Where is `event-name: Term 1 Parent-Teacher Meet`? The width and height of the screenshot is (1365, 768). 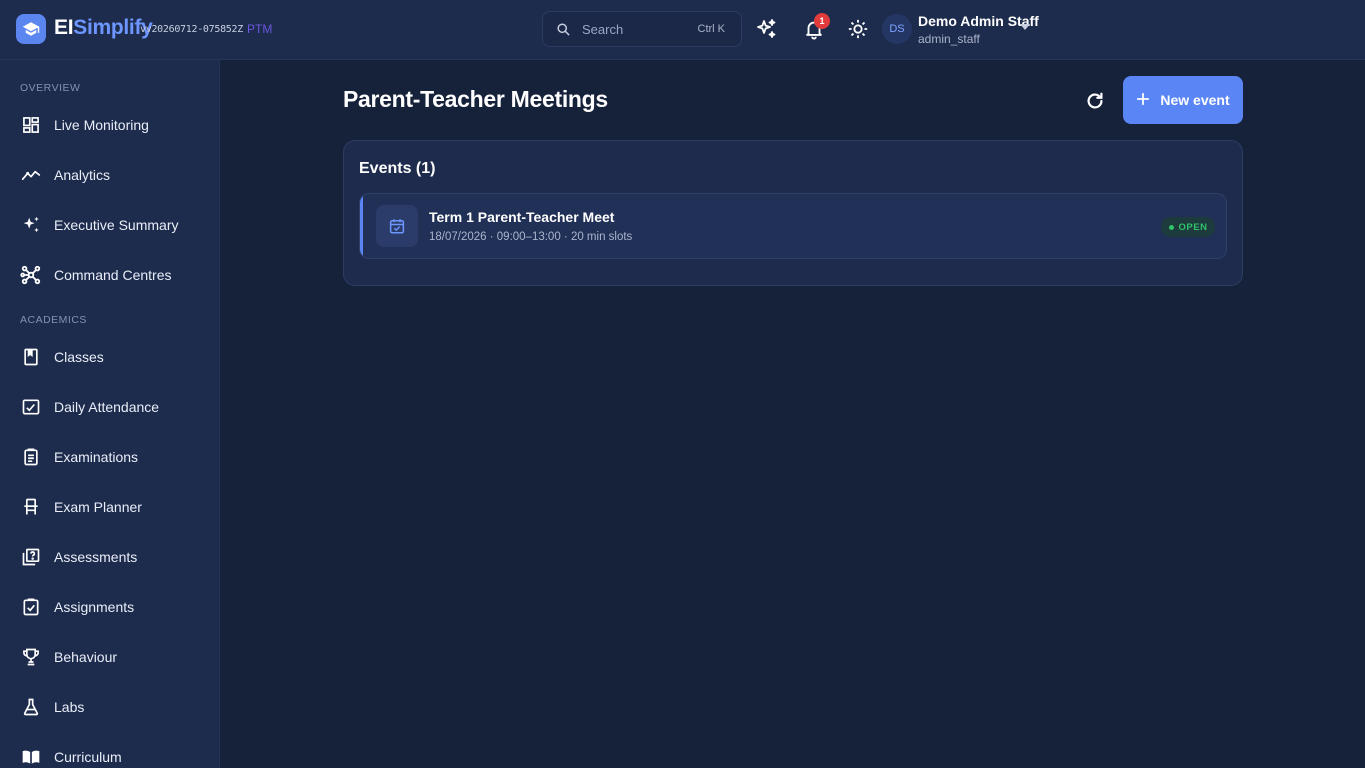 event-name: Term 1 Parent-Teacher Meet is located at coordinates (522, 217).